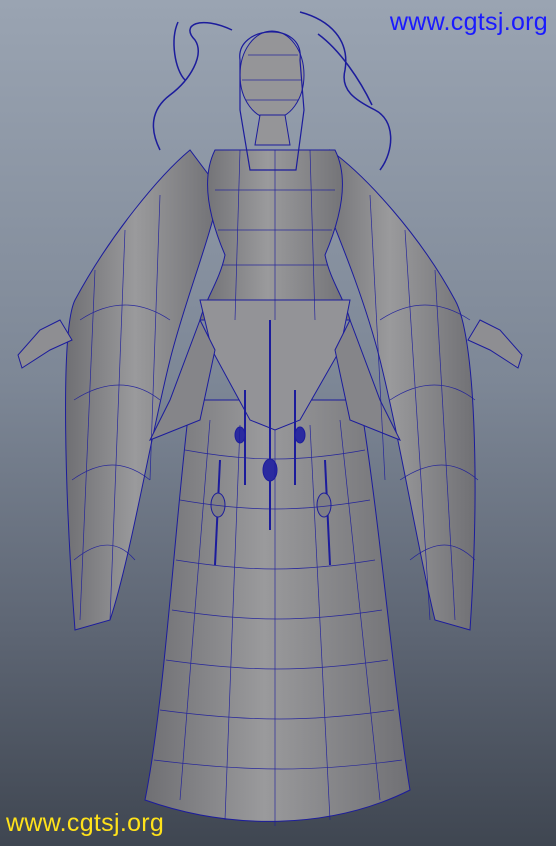 This screenshot has width=556, height=846. Describe the element at coordinates (45, 344) in the screenshot. I see `left-hand` at that location.